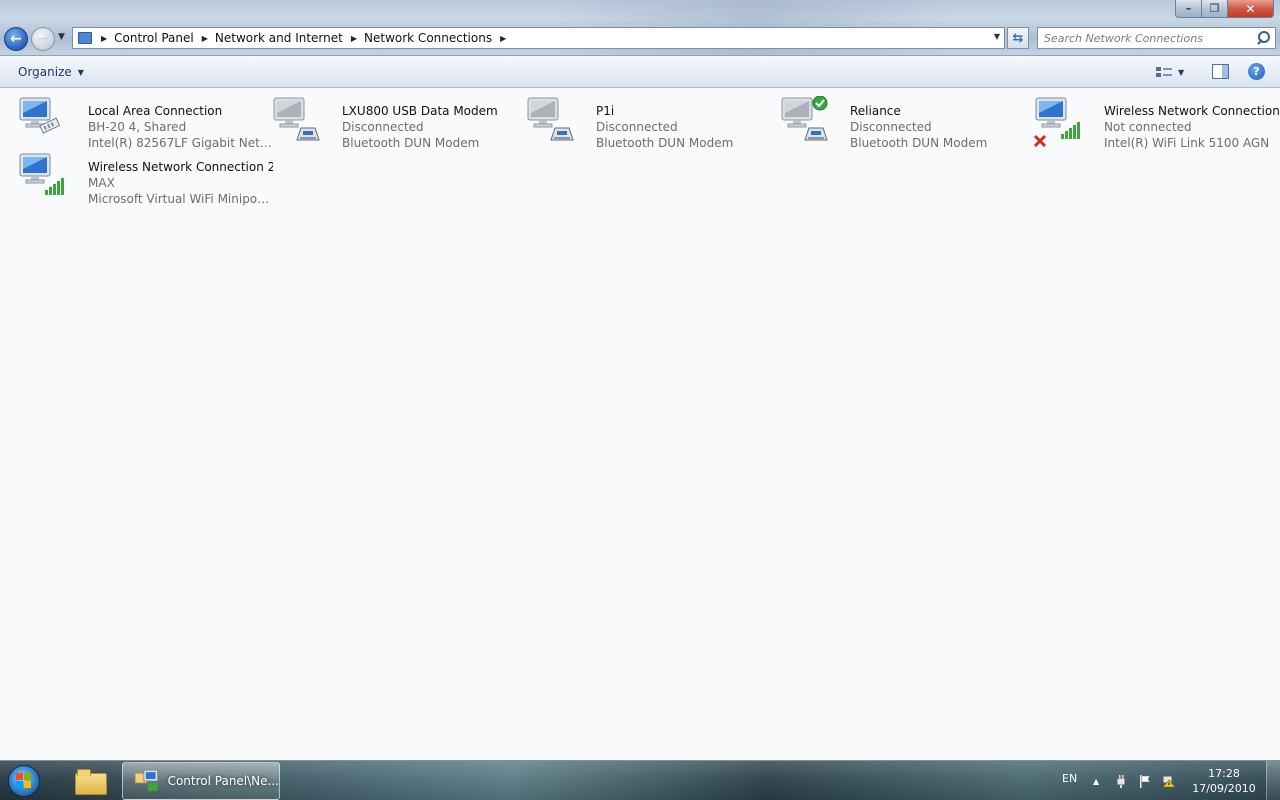 Image resolution: width=1280 pixels, height=800 pixels. I want to click on back-arrow-icon: ←, so click(16, 39).